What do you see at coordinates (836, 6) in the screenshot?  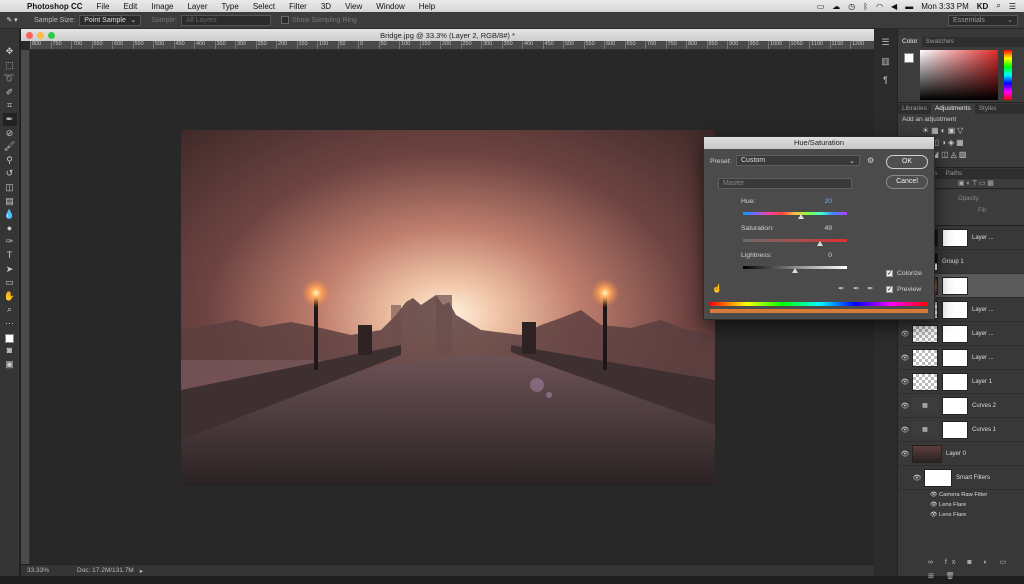 I see `cloud-icon: ☁` at bounding box center [836, 6].